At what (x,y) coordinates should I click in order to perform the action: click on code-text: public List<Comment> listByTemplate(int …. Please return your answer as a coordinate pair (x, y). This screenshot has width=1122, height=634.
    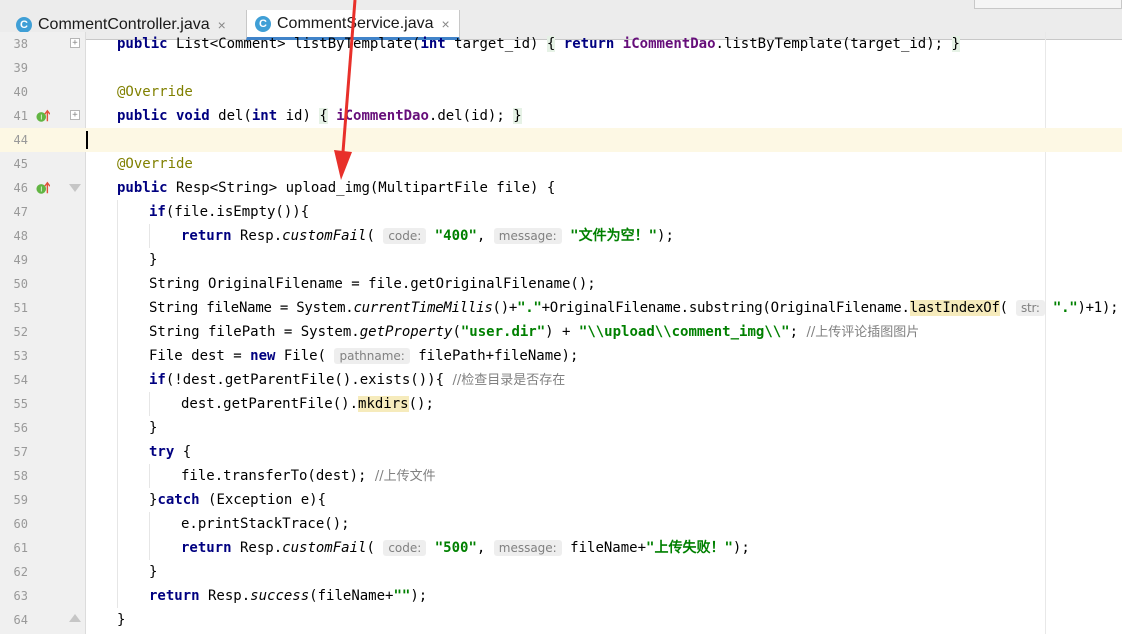
    Looking at the image, I should click on (538, 44).